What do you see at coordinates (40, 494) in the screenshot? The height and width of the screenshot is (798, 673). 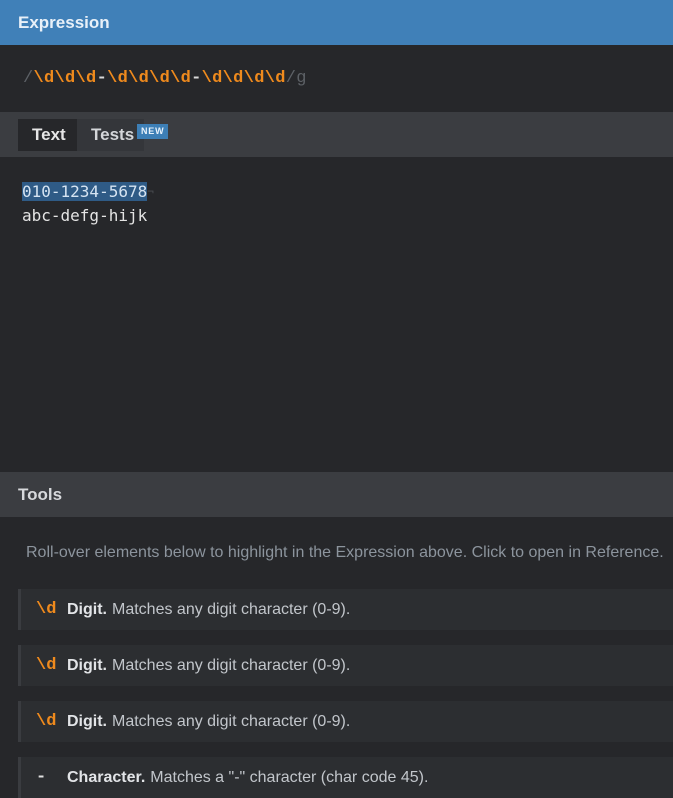 I see `tools-title: Tools` at bounding box center [40, 494].